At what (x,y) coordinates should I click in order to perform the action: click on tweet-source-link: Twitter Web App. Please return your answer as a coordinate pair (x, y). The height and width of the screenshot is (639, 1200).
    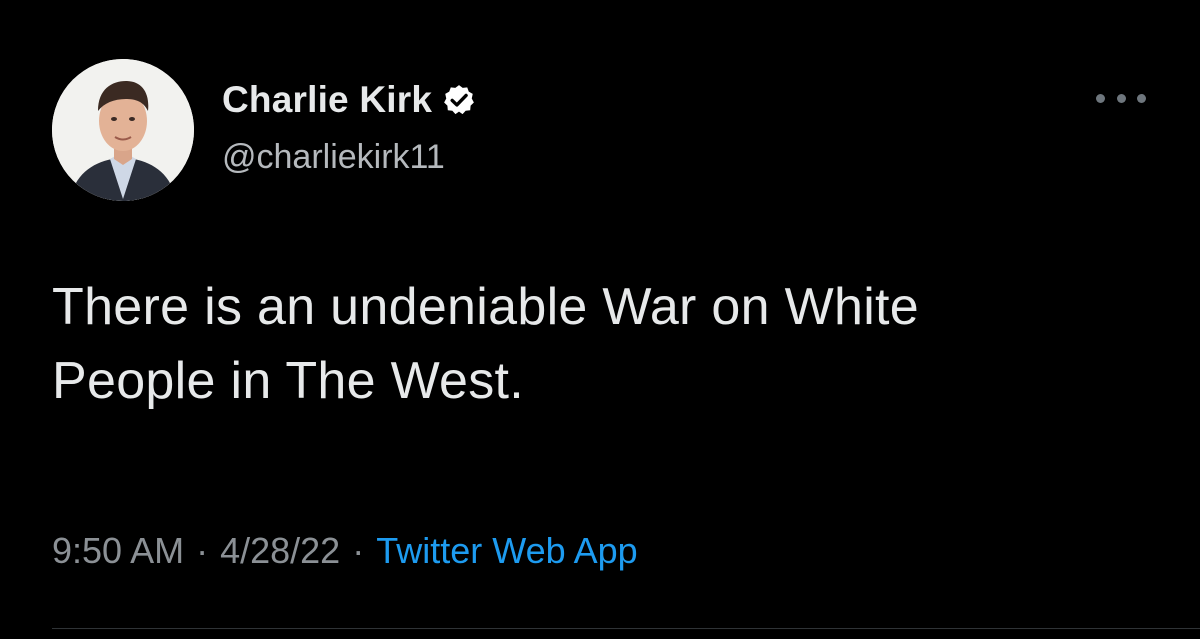
    Looking at the image, I should click on (506, 551).